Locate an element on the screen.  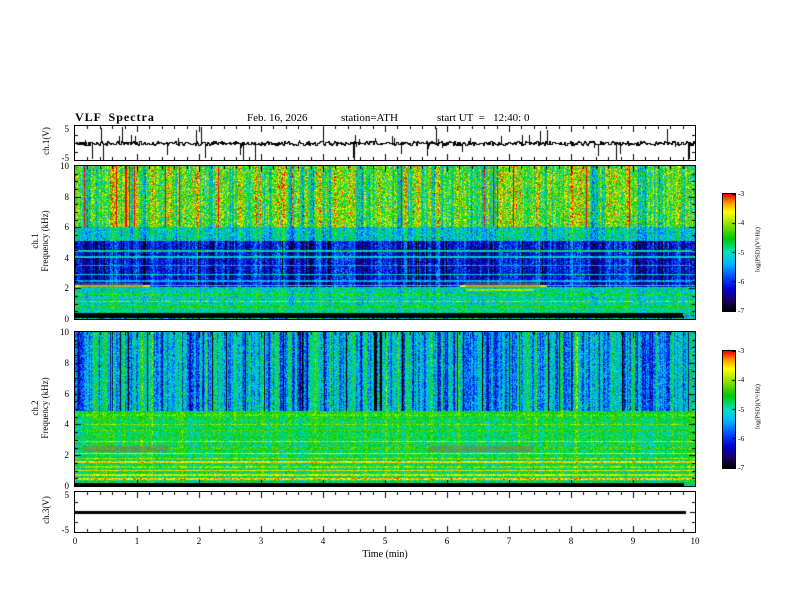
colorbar-ch2-tick-label: -5 is located at coordinates (741, 409).